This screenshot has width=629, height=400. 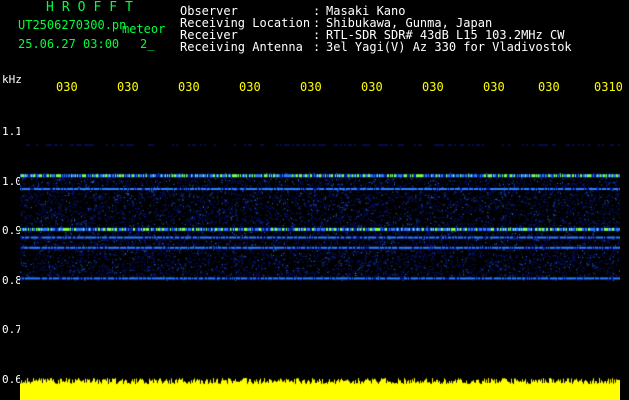 I want to click on antenna-label: Receiving Antenna, so click(x=241, y=47).